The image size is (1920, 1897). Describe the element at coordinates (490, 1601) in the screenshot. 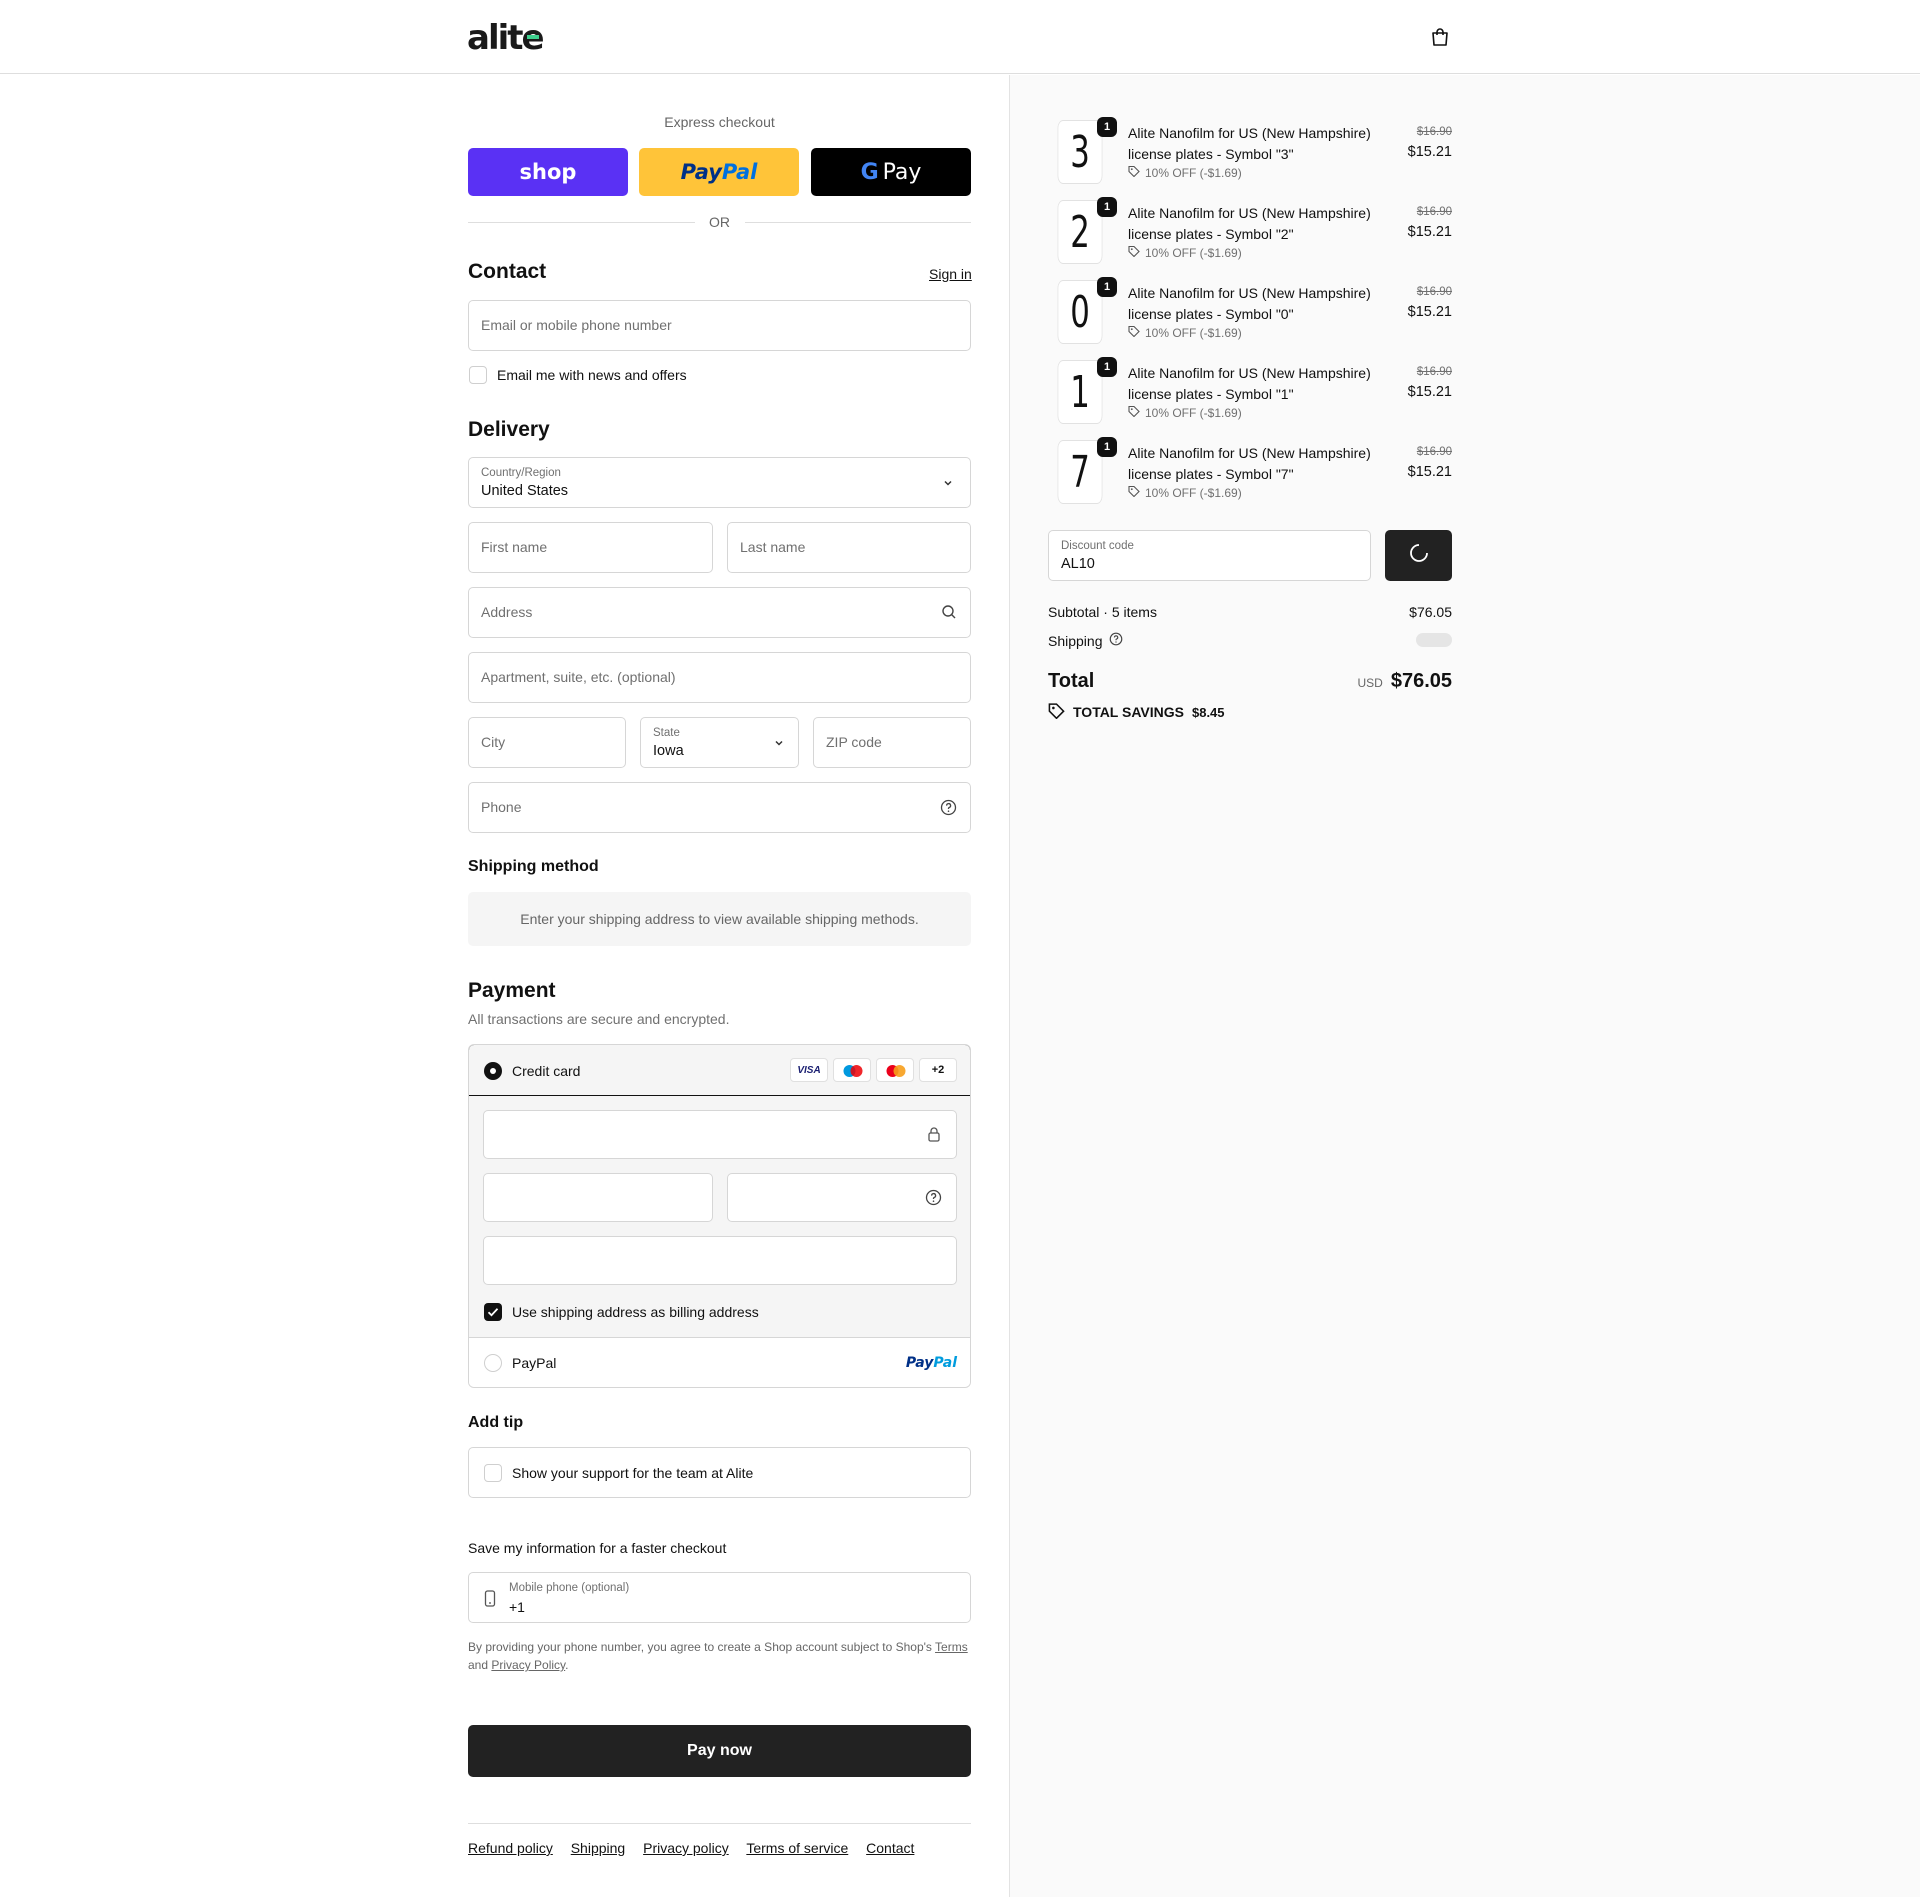

I see `mobile-phone-icon` at that location.